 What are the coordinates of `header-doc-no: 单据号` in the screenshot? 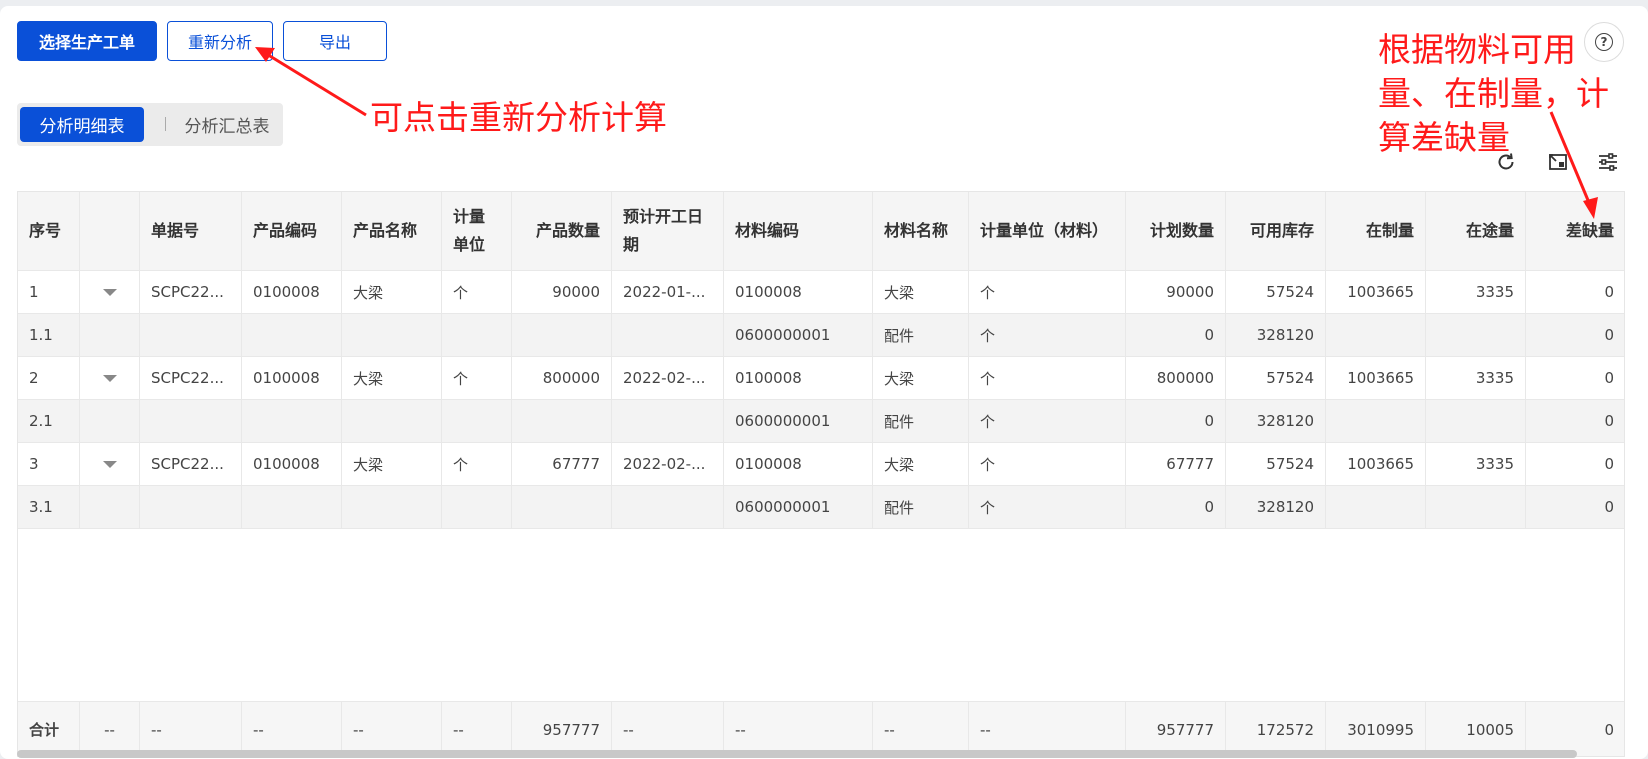 It's located at (191, 231).